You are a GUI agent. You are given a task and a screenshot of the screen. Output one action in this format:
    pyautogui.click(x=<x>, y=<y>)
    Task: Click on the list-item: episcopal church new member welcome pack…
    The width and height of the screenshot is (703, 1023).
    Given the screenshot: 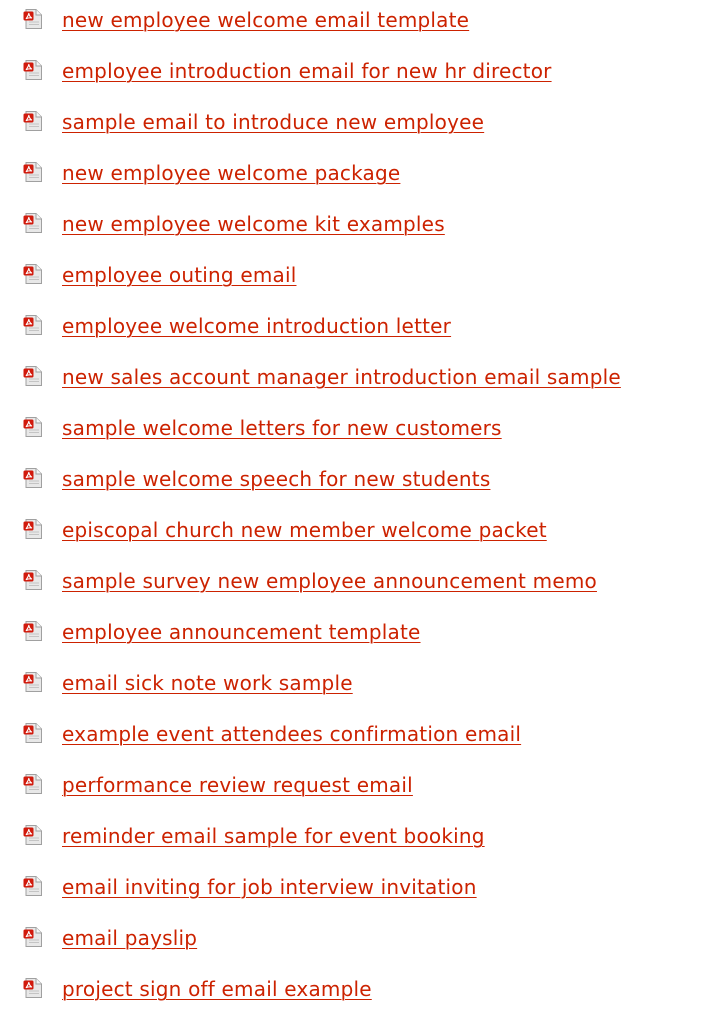 What is the action you would take?
    pyautogui.click(x=363, y=529)
    